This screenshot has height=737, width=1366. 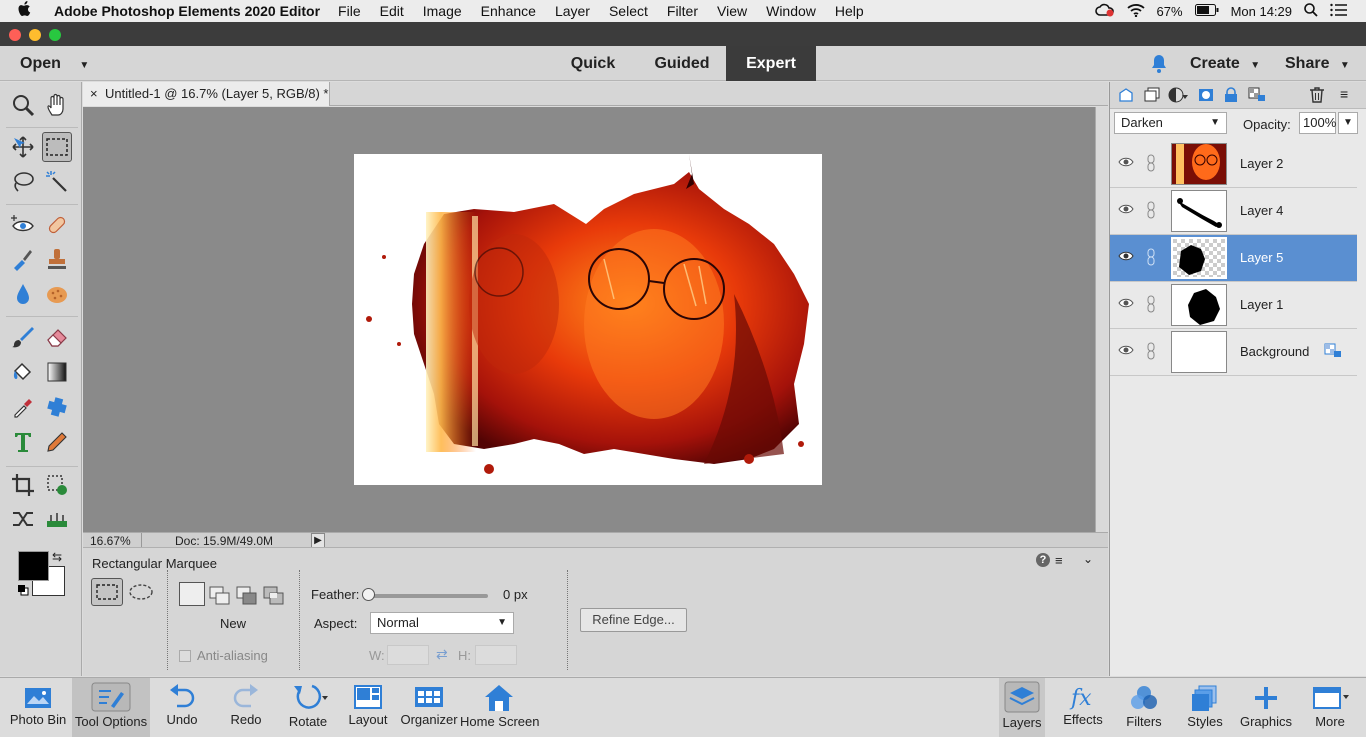 I want to click on hand-tool-icon, so click(x=57, y=105).